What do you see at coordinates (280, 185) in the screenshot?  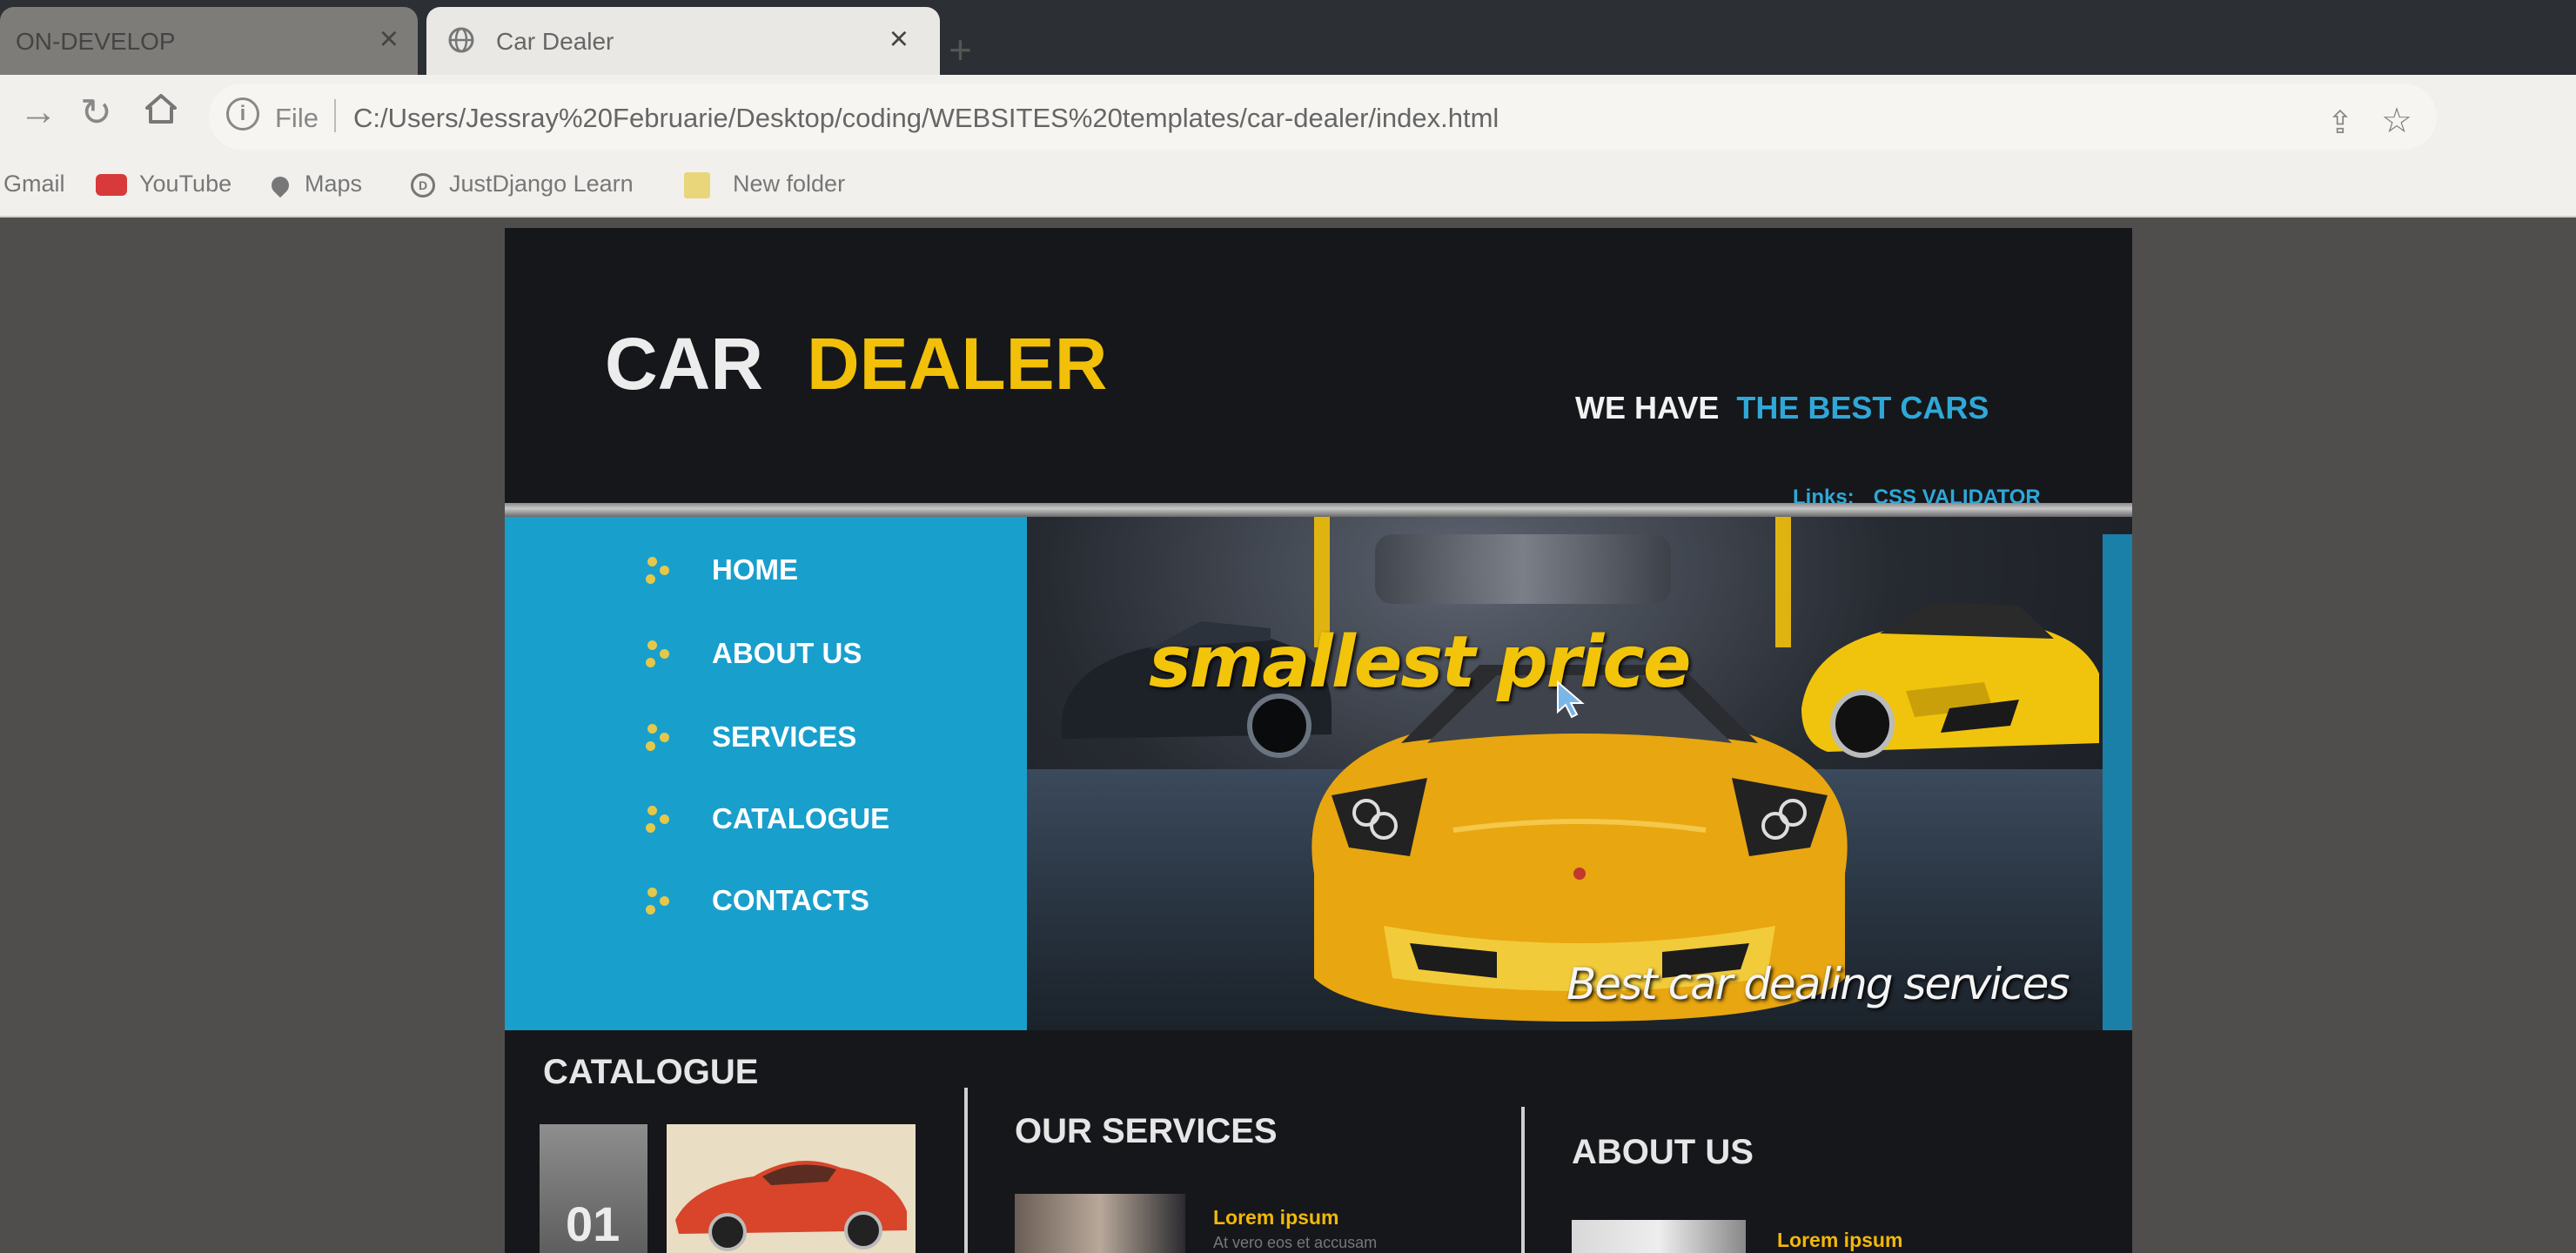 I see `map-pin-icon` at bounding box center [280, 185].